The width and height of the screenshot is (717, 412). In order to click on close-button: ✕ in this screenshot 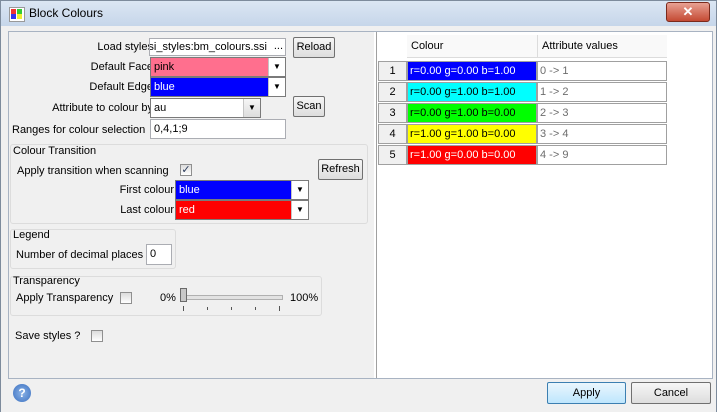, I will do `click(688, 12)`.